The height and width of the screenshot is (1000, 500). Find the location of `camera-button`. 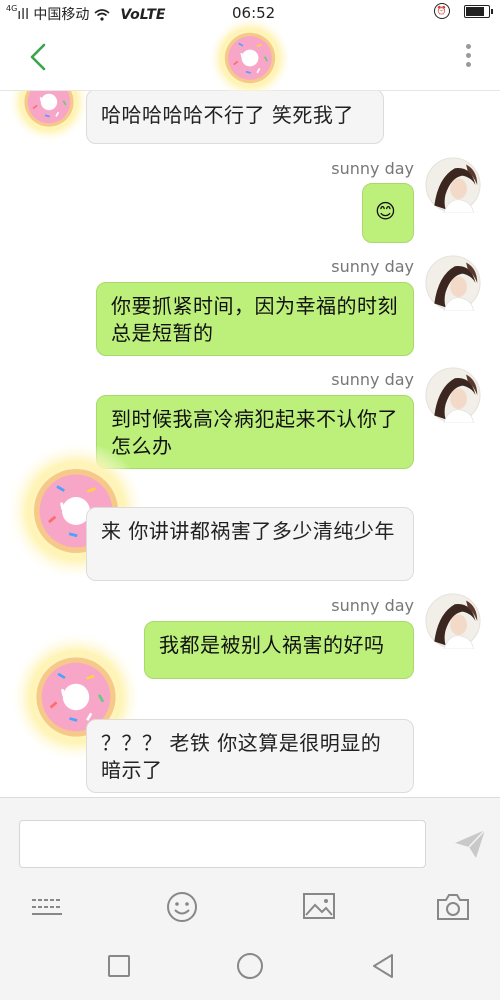

camera-button is located at coordinates (453, 907).